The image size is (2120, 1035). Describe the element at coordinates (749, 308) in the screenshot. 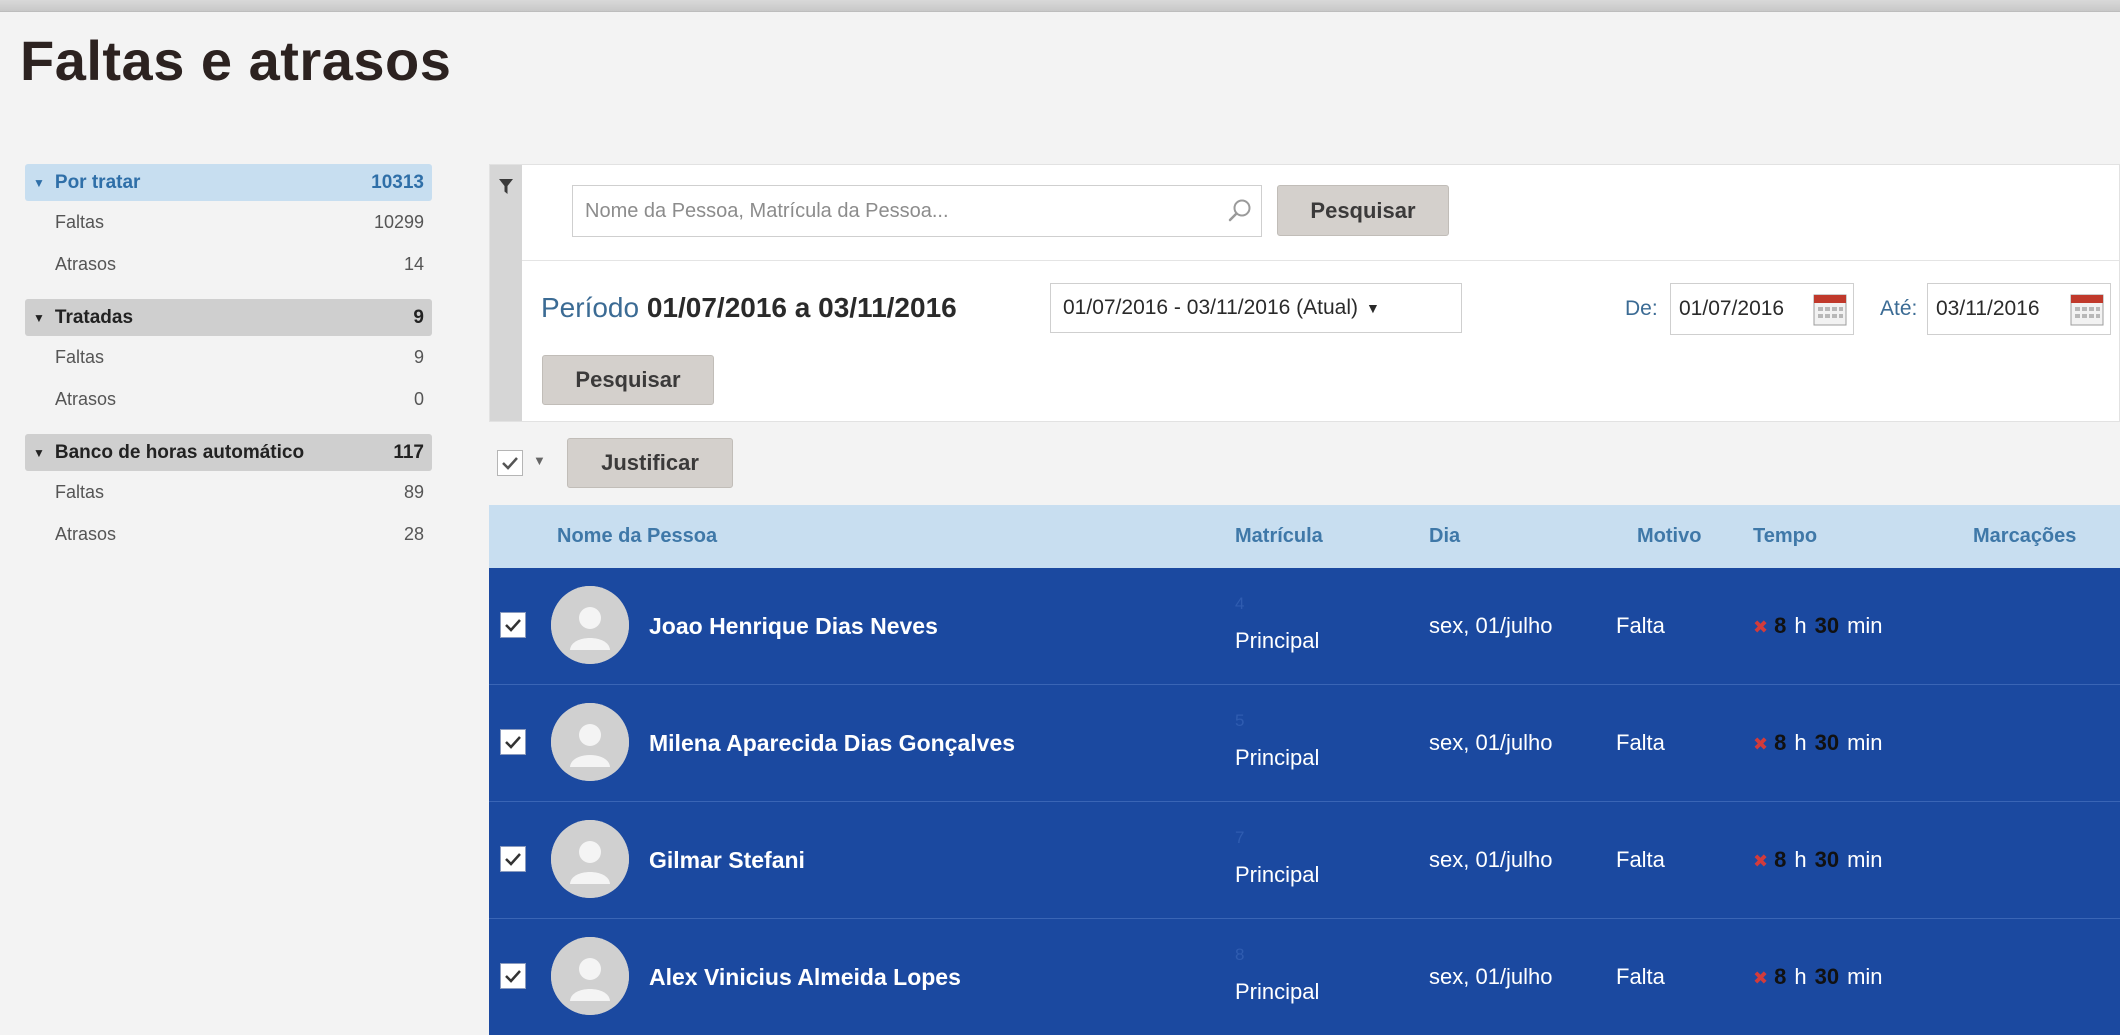

I see `periodo-heading: Período 01/07/2016 a 03/11/2016` at that location.